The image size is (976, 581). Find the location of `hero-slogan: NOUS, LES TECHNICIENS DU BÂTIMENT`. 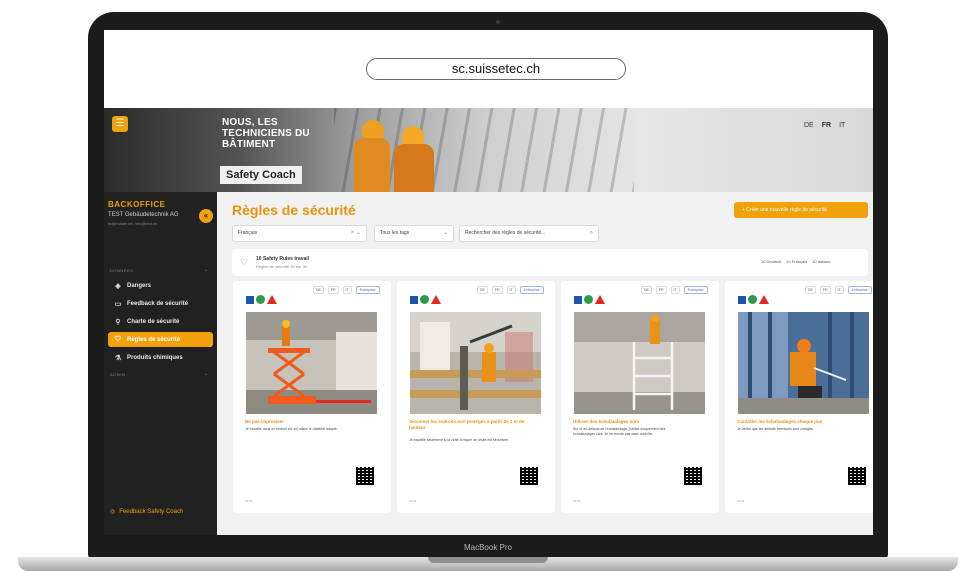

hero-slogan: NOUS, LES TECHNICIENS DU BÂTIMENT is located at coordinates (287, 133).